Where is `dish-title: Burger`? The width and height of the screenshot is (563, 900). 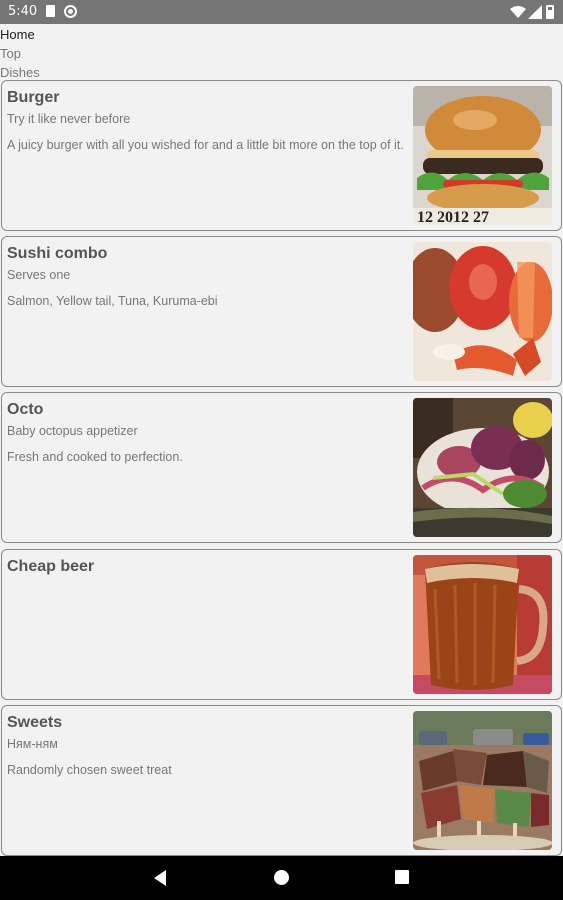 dish-title: Burger is located at coordinates (33, 97).